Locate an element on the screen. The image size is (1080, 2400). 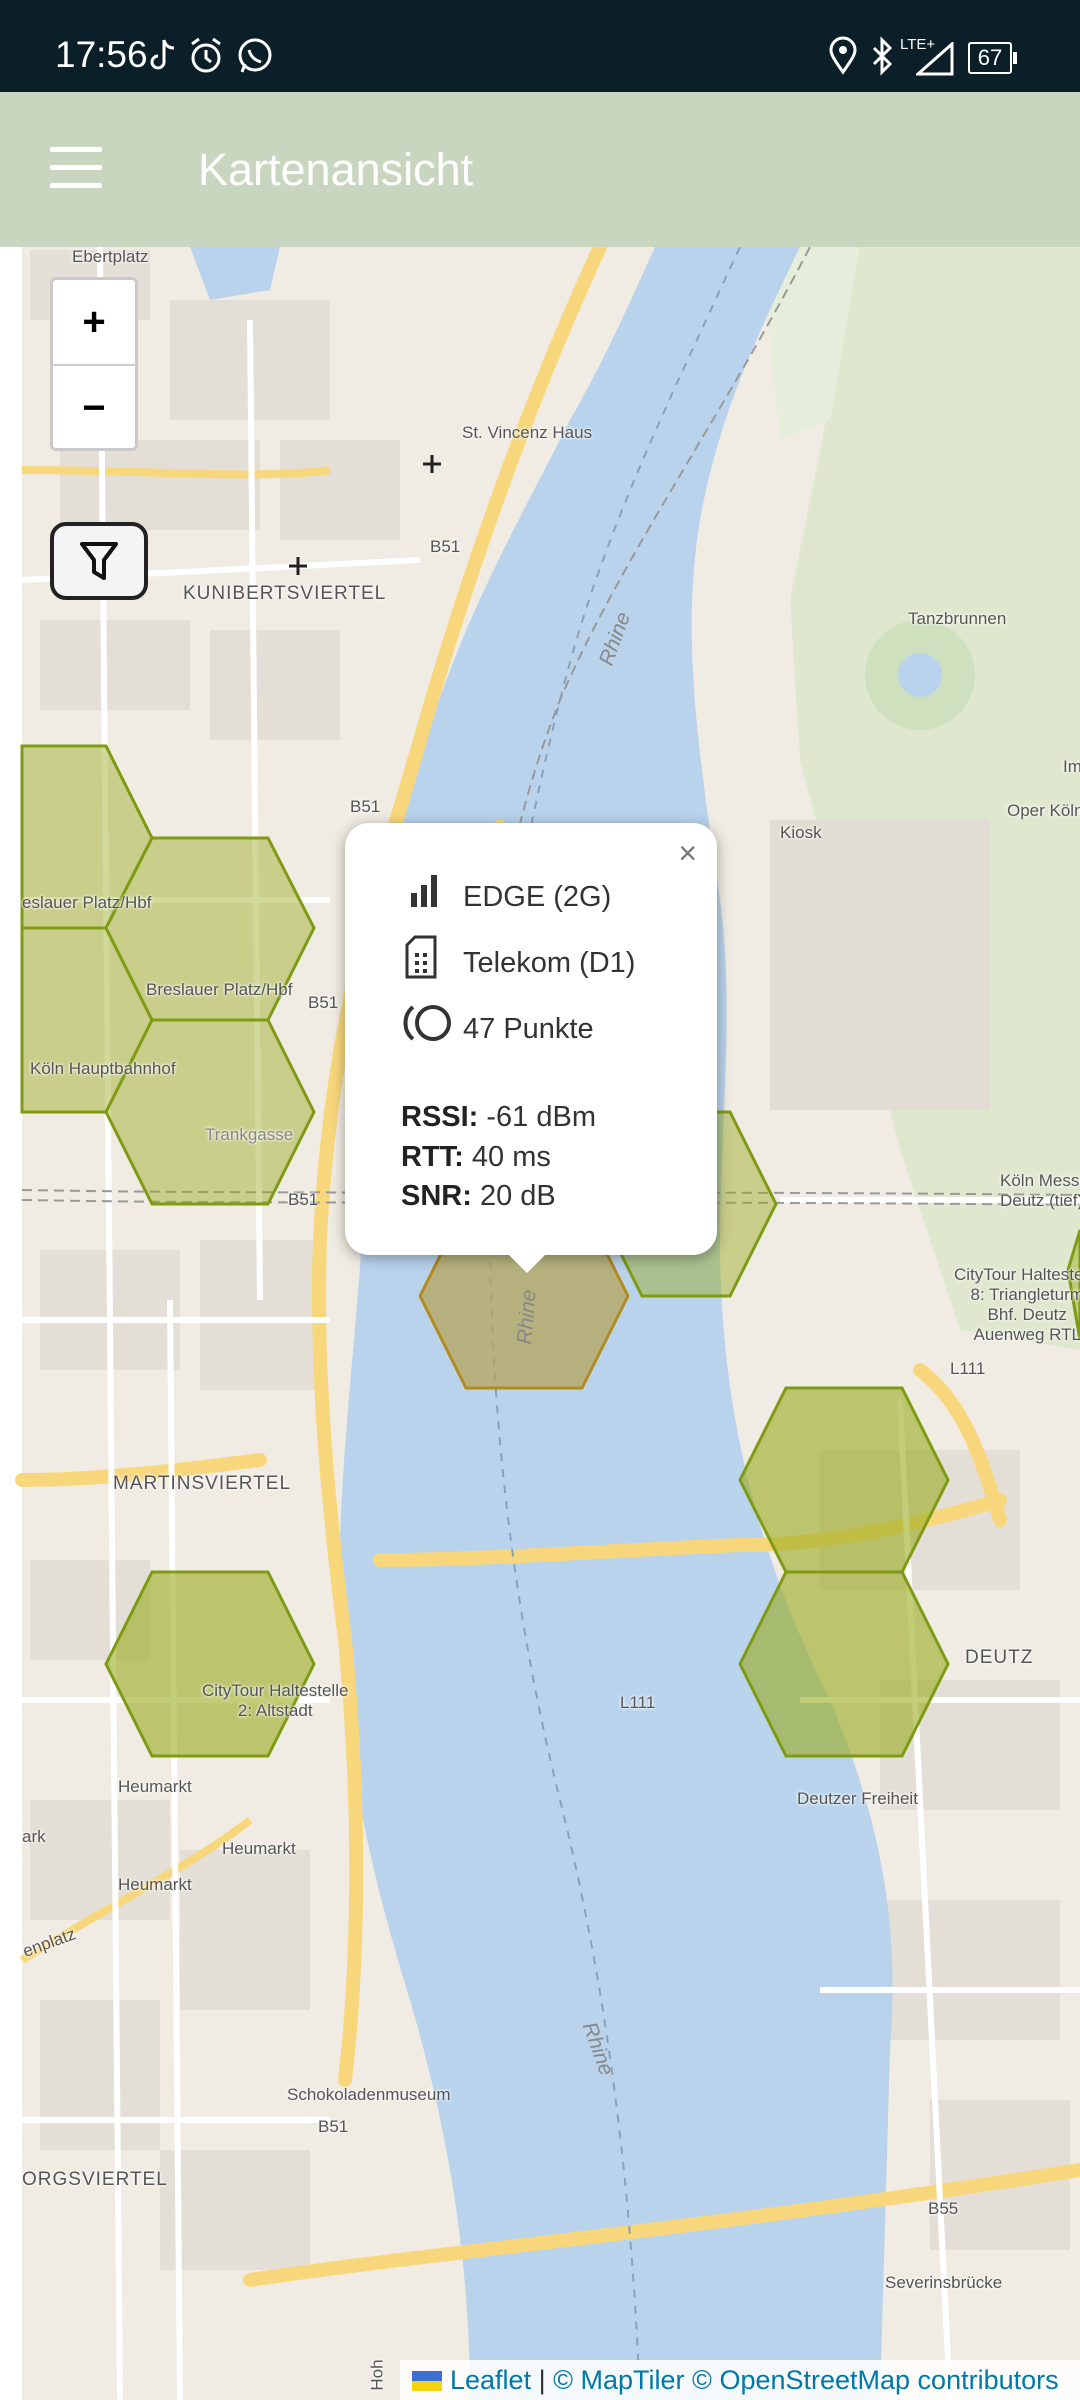
map-label: Trankgasse is located at coordinates (249, 1134).